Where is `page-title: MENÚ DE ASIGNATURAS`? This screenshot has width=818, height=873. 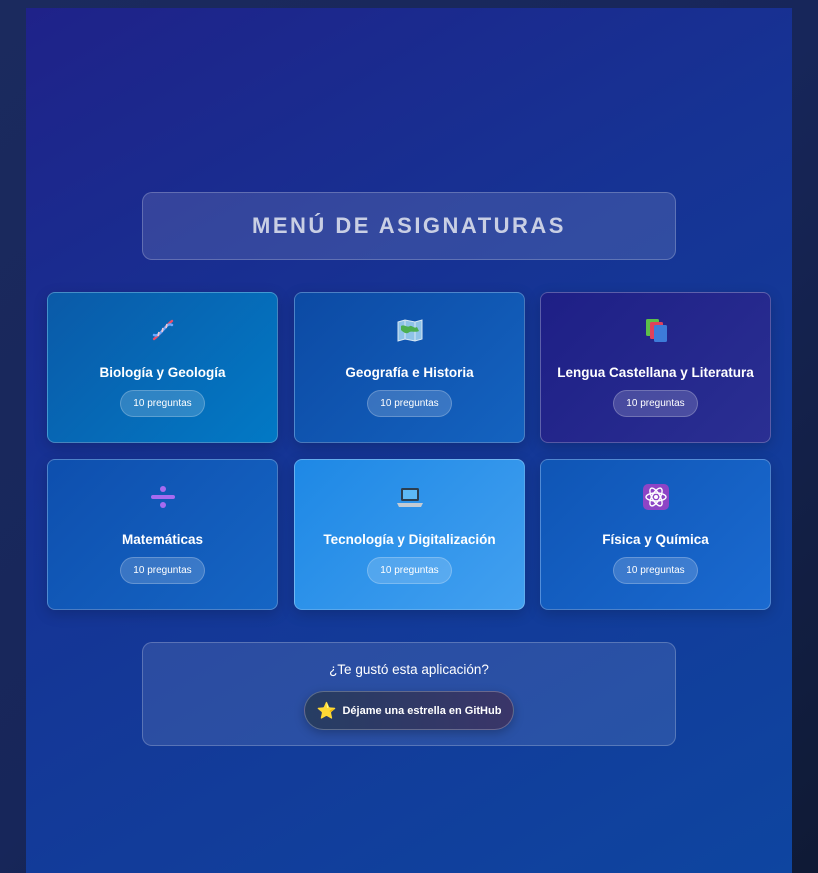
page-title: MENÚ DE ASIGNATURAS is located at coordinates (409, 225).